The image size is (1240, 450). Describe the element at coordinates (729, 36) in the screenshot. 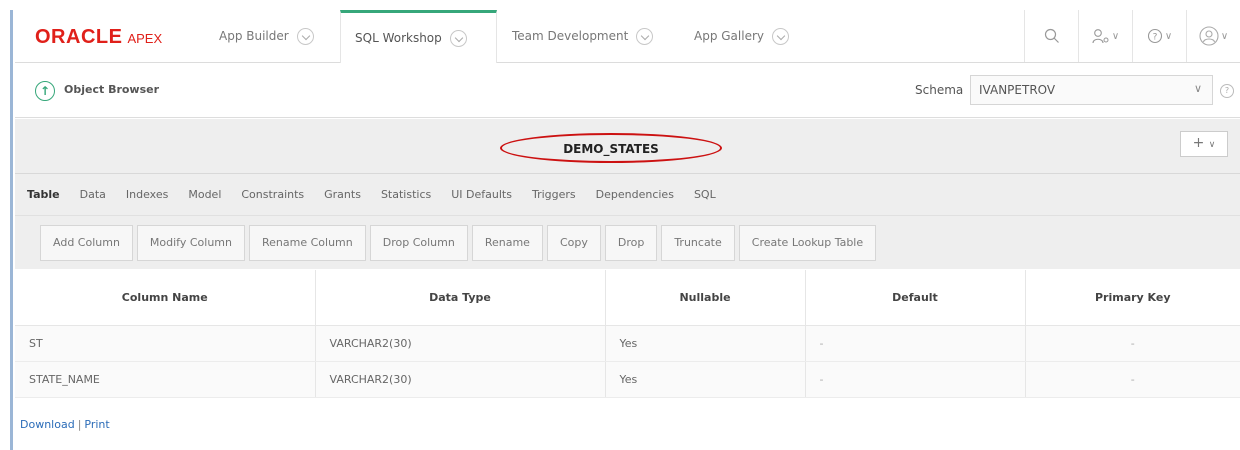

I see `nav-tab-label: App Gallery` at that location.